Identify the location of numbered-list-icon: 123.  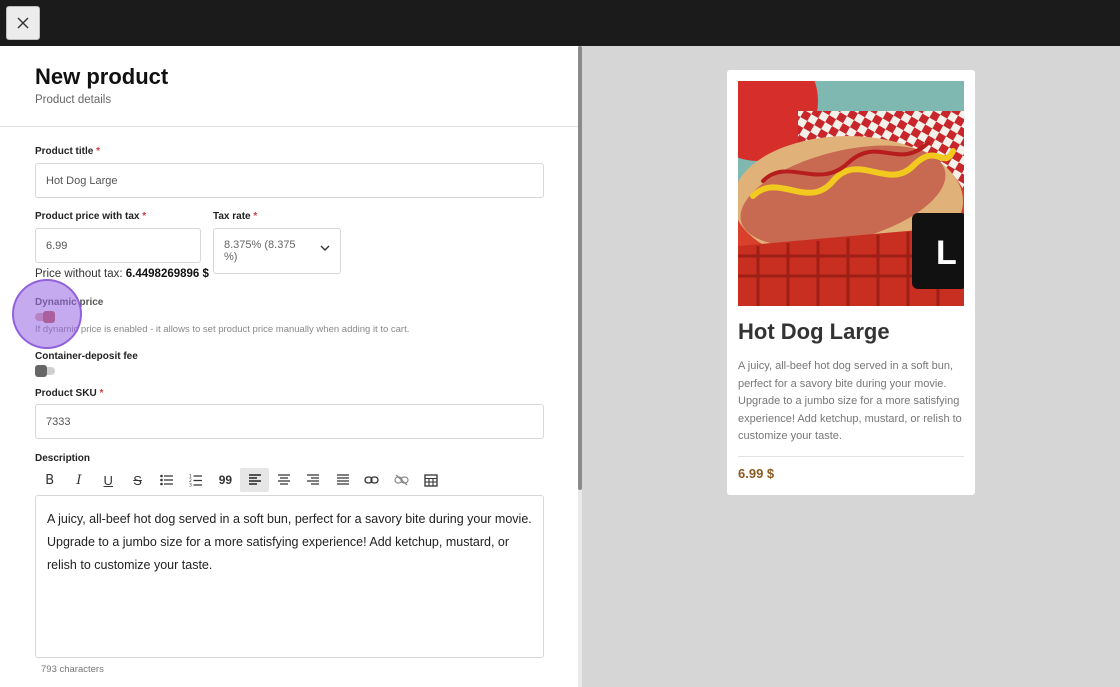
(196, 481).